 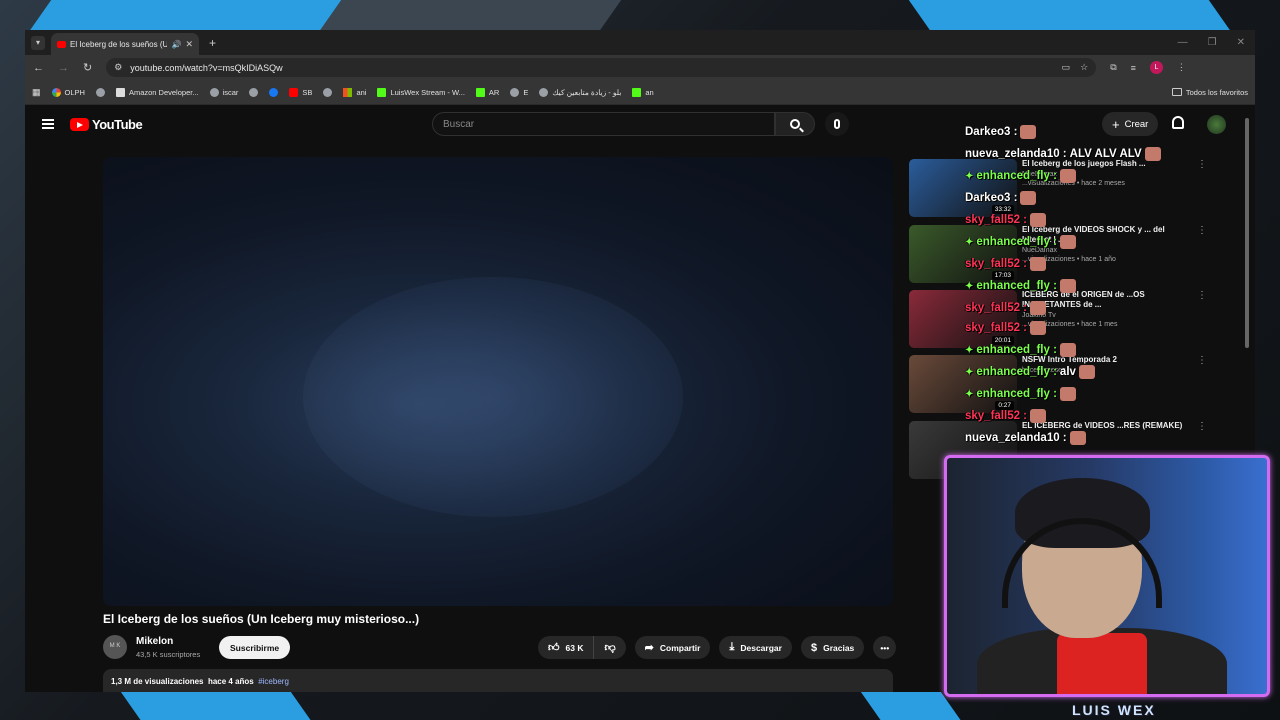 What do you see at coordinates (212, 43) in the screenshot?
I see `new-tab-button: +` at bounding box center [212, 43].